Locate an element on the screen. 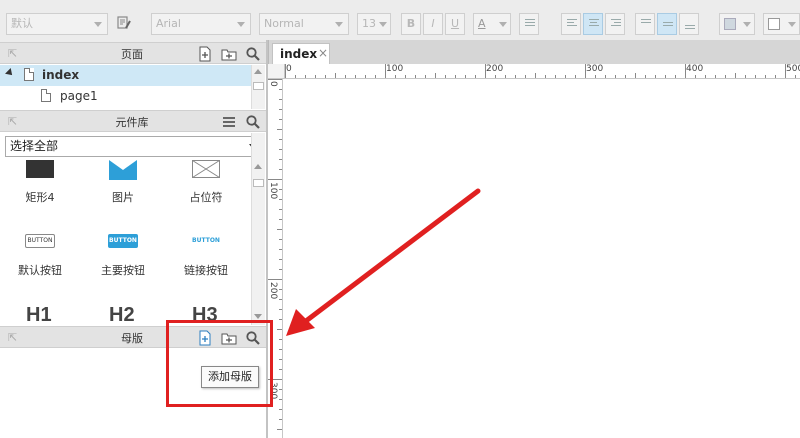 This screenshot has width=800, height=438. annotation-arrow-icon is located at coordinates (383, 262).